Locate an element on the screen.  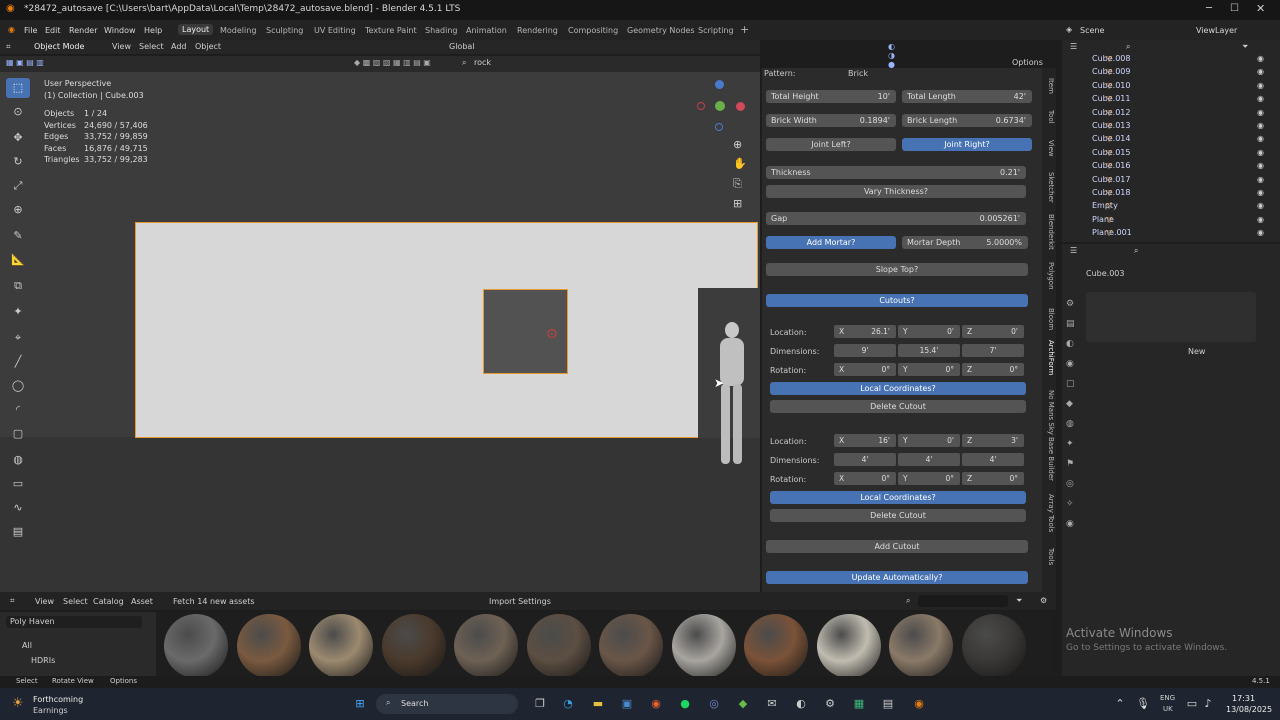
cursor-tool-icon: ⊙ is located at coordinates (18, 112).